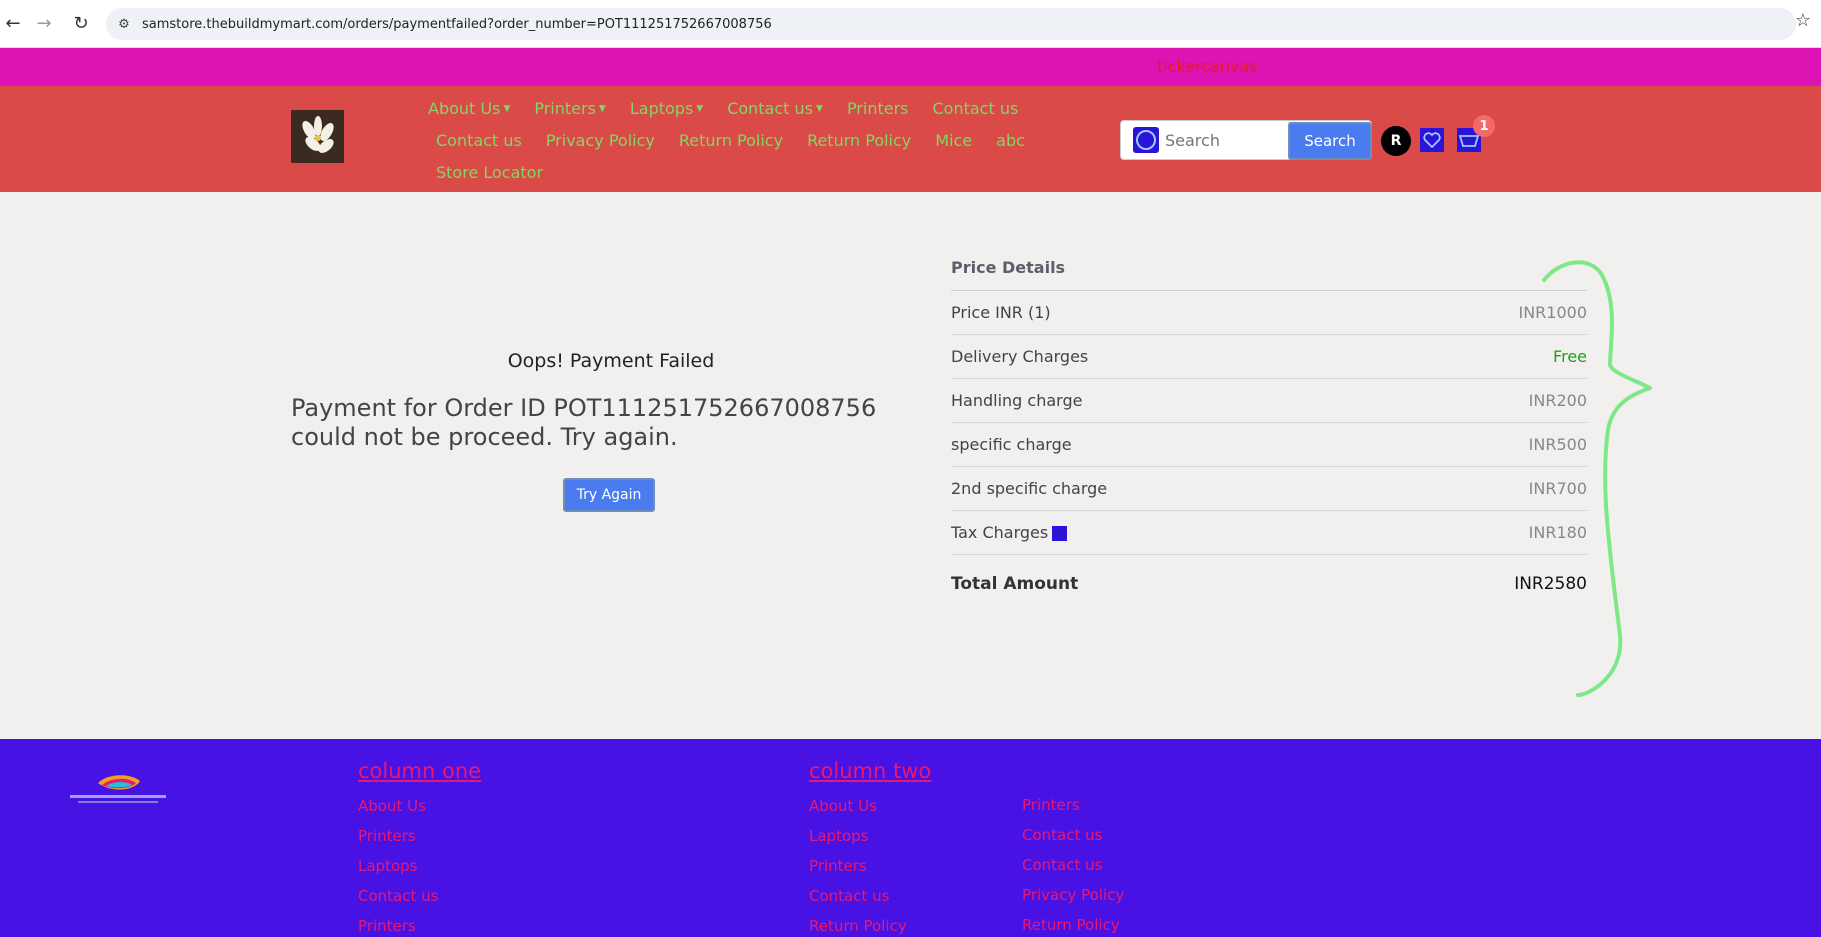 The height and width of the screenshot is (937, 1821). What do you see at coordinates (611, 361) in the screenshot?
I see `payment-failed-title: Oops! Payment Failed` at bounding box center [611, 361].